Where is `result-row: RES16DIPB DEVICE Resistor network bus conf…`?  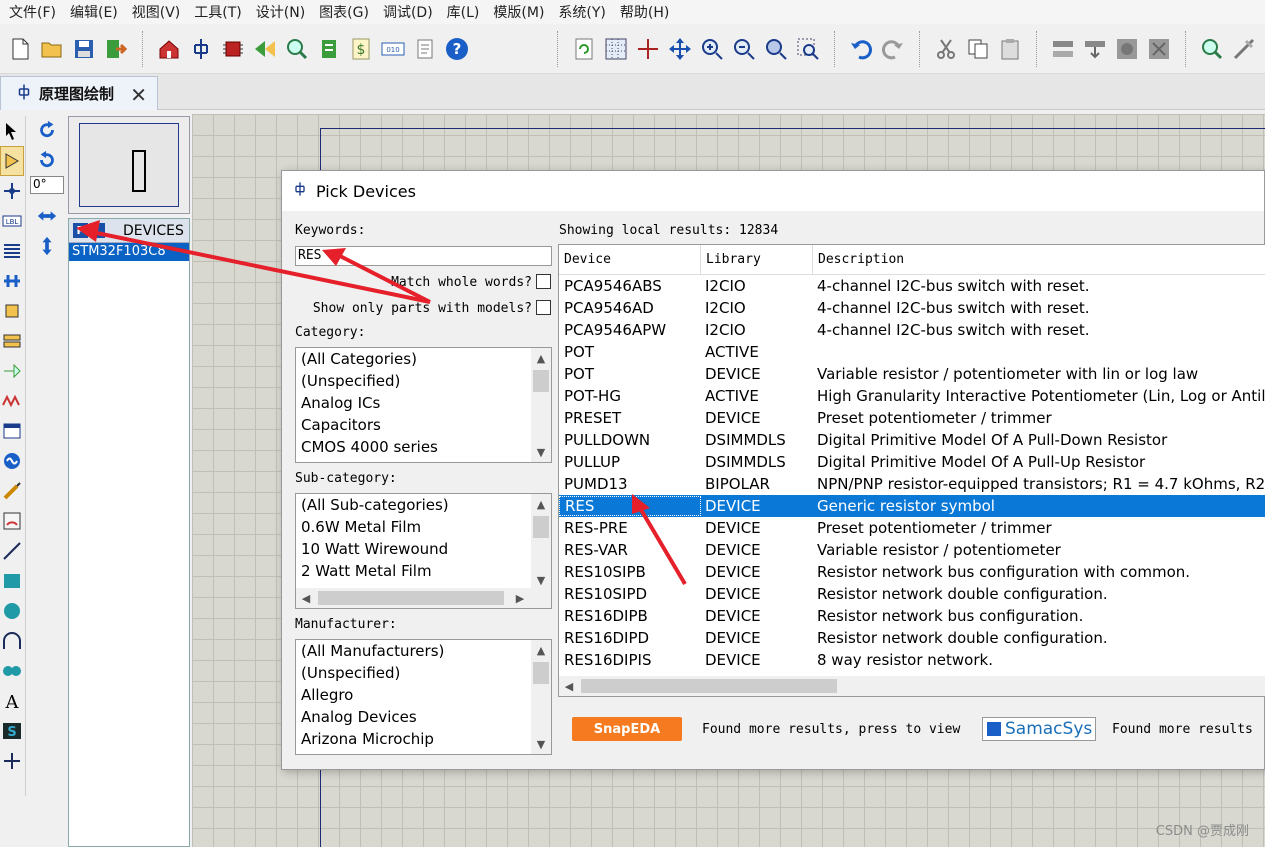 result-row: RES16DIPB DEVICE Resistor network bus conf… is located at coordinates (912, 616).